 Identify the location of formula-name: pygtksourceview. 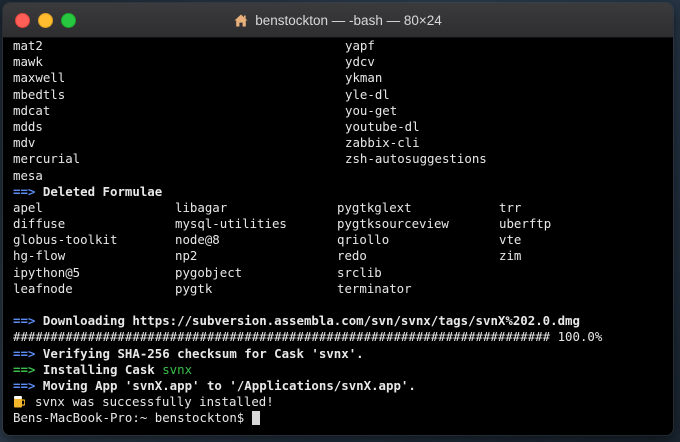
(393, 224).